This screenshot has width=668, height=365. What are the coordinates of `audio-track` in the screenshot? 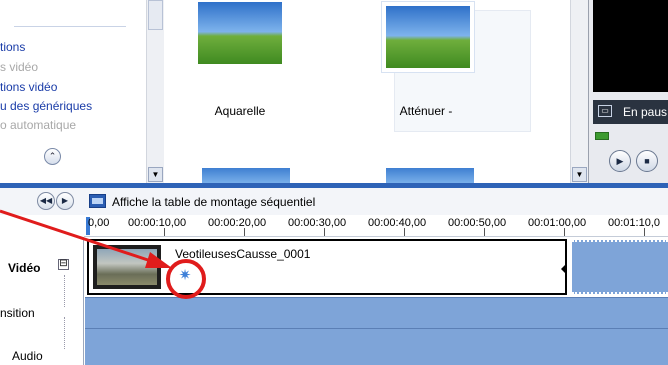 It's located at (376, 347).